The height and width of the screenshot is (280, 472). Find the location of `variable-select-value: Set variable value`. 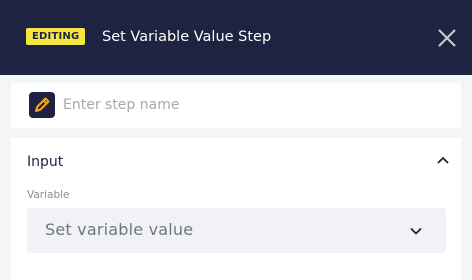

variable-select-value: Set variable value is located at coordinates (119, 229).